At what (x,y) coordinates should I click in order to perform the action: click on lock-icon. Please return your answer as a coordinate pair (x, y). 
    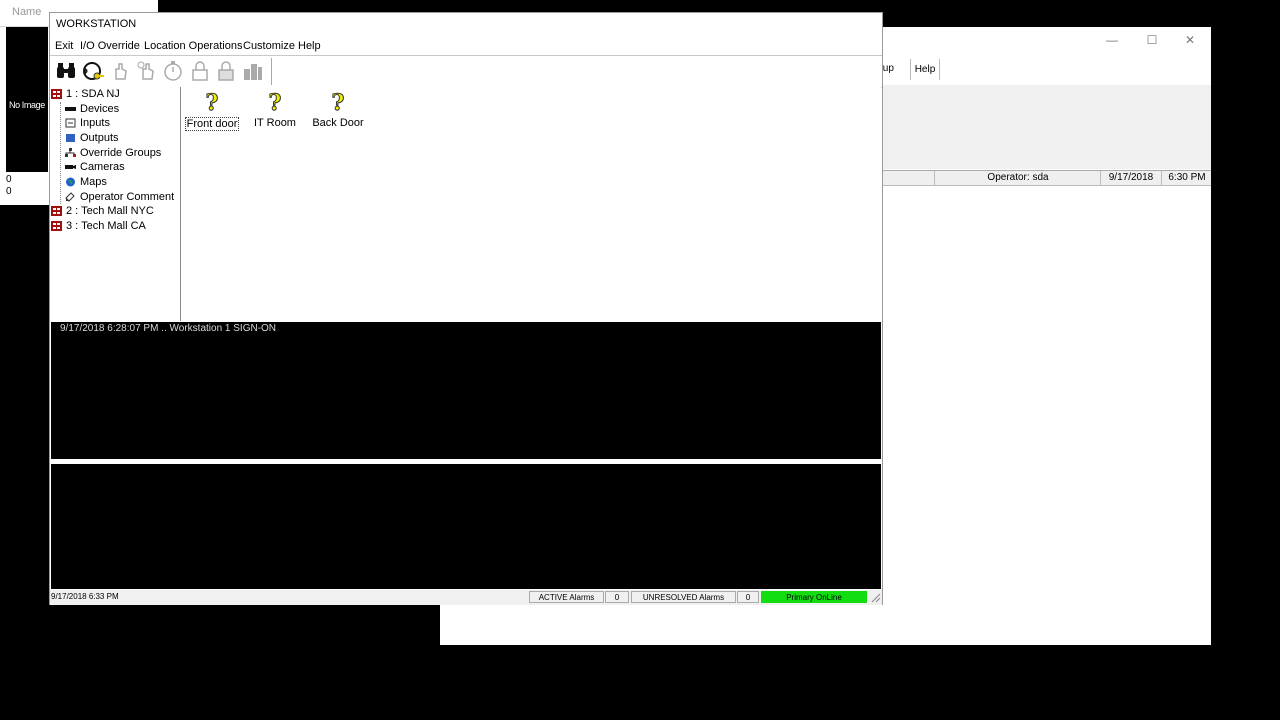
    Looking at the image, I should click on (200, 71).